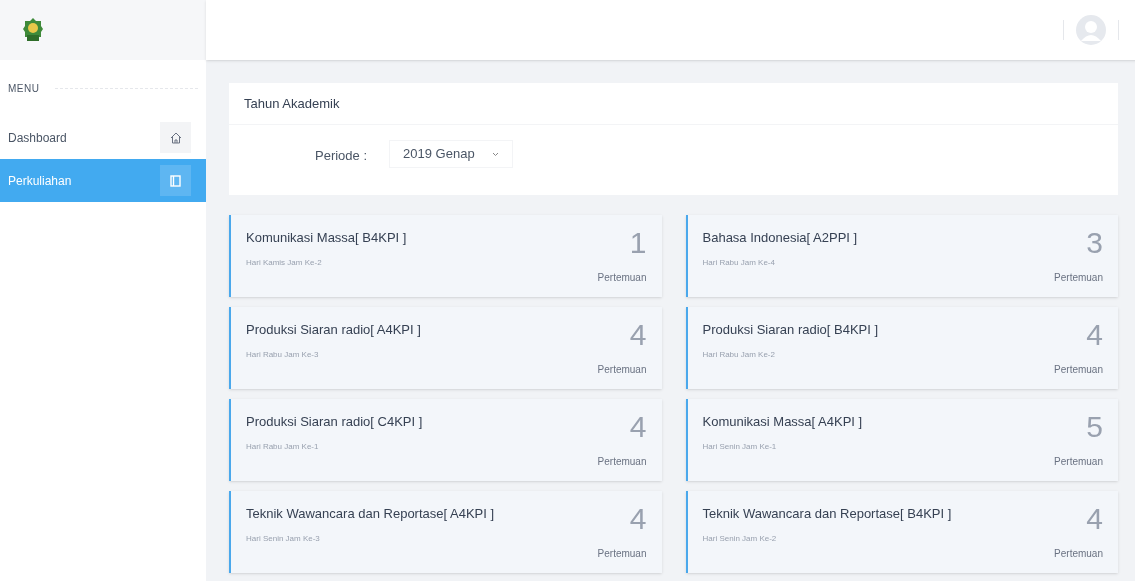 Image resolution: width=1135 pixels, height=581 pixels. What do you see at coordinates (739, 262) in the screenshot?
I see `course-schedule: Hari Rabu Jam Ke-4` at bounding box center [739, 262].